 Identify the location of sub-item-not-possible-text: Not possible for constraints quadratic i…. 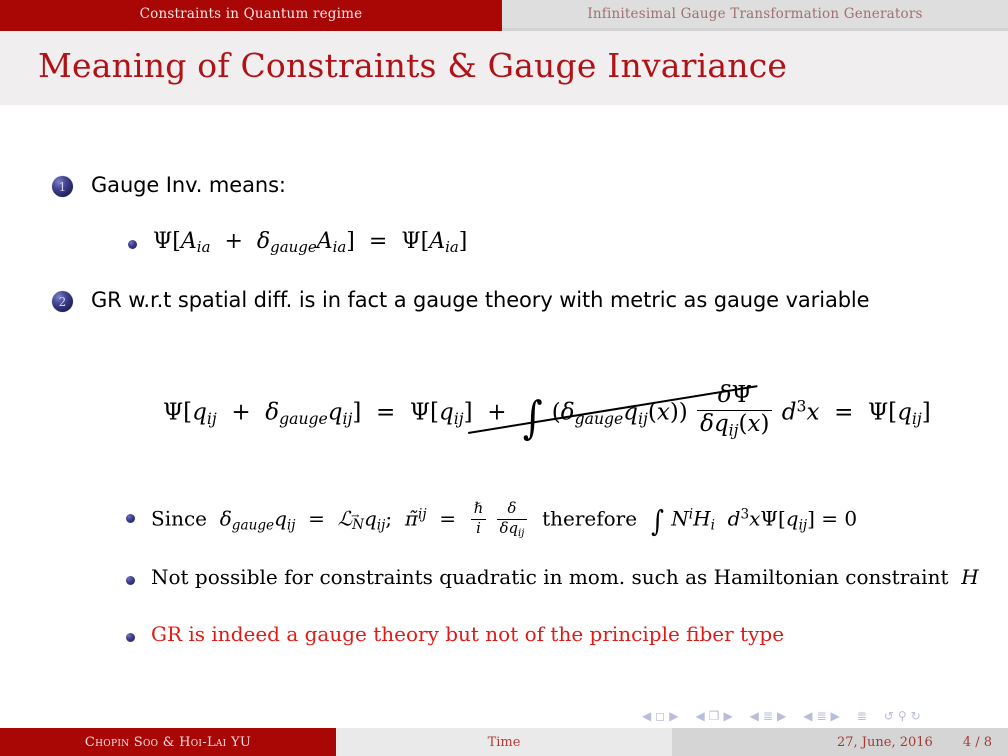
(550, 577).